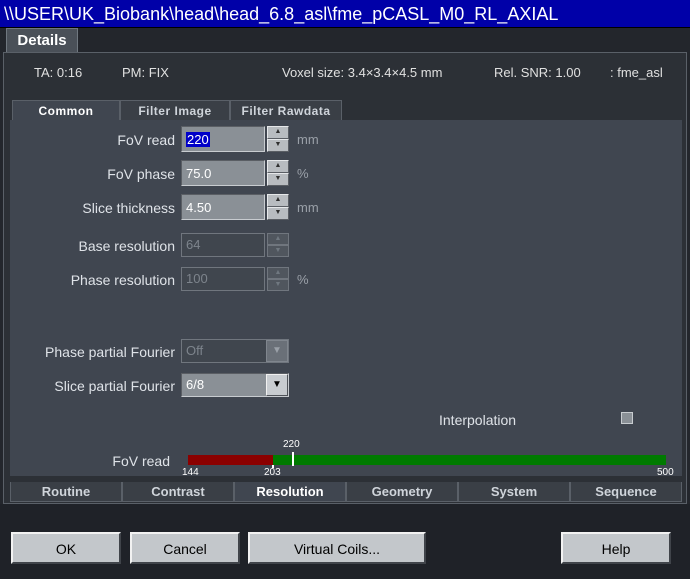 This screenshot has width=690, height=579. What do you see at coordinates (66, 110) in the screenshot?
I see `subtab-common: Common` at bounding box center [66, 110].